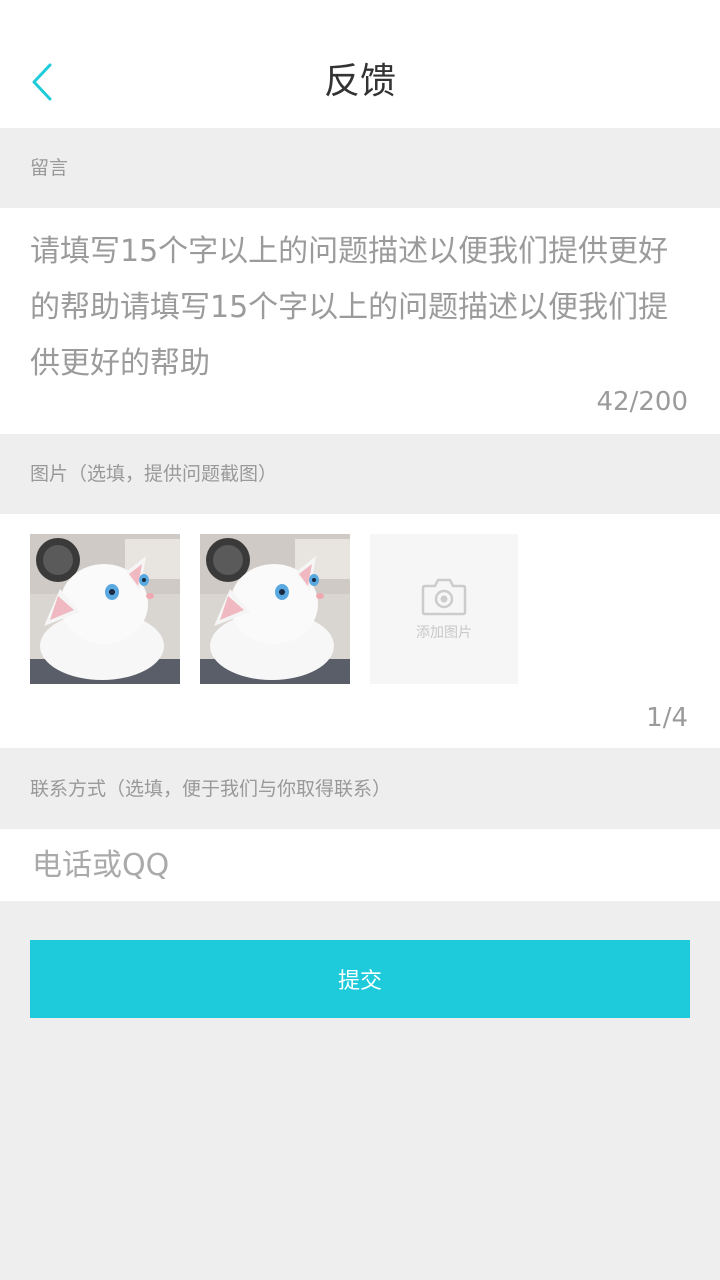 This screenshot has height=1280, width=720. What do you see at coordinates (359, 81) in the screenshot?
I see `page-title: 反馈` at bounding box center [359, 81].